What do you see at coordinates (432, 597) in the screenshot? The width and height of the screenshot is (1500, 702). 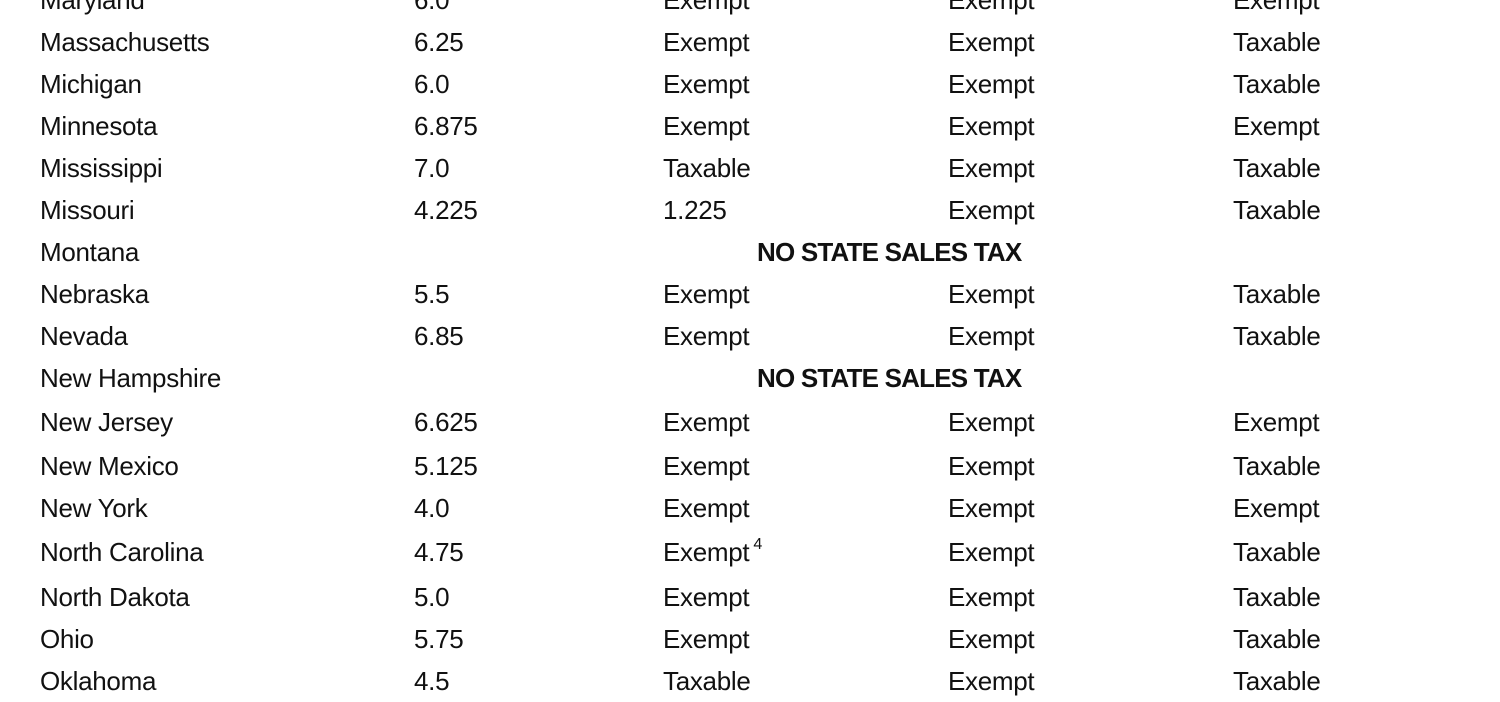 I see `tax-rate: 5.0` at bounding box center [432, 597].